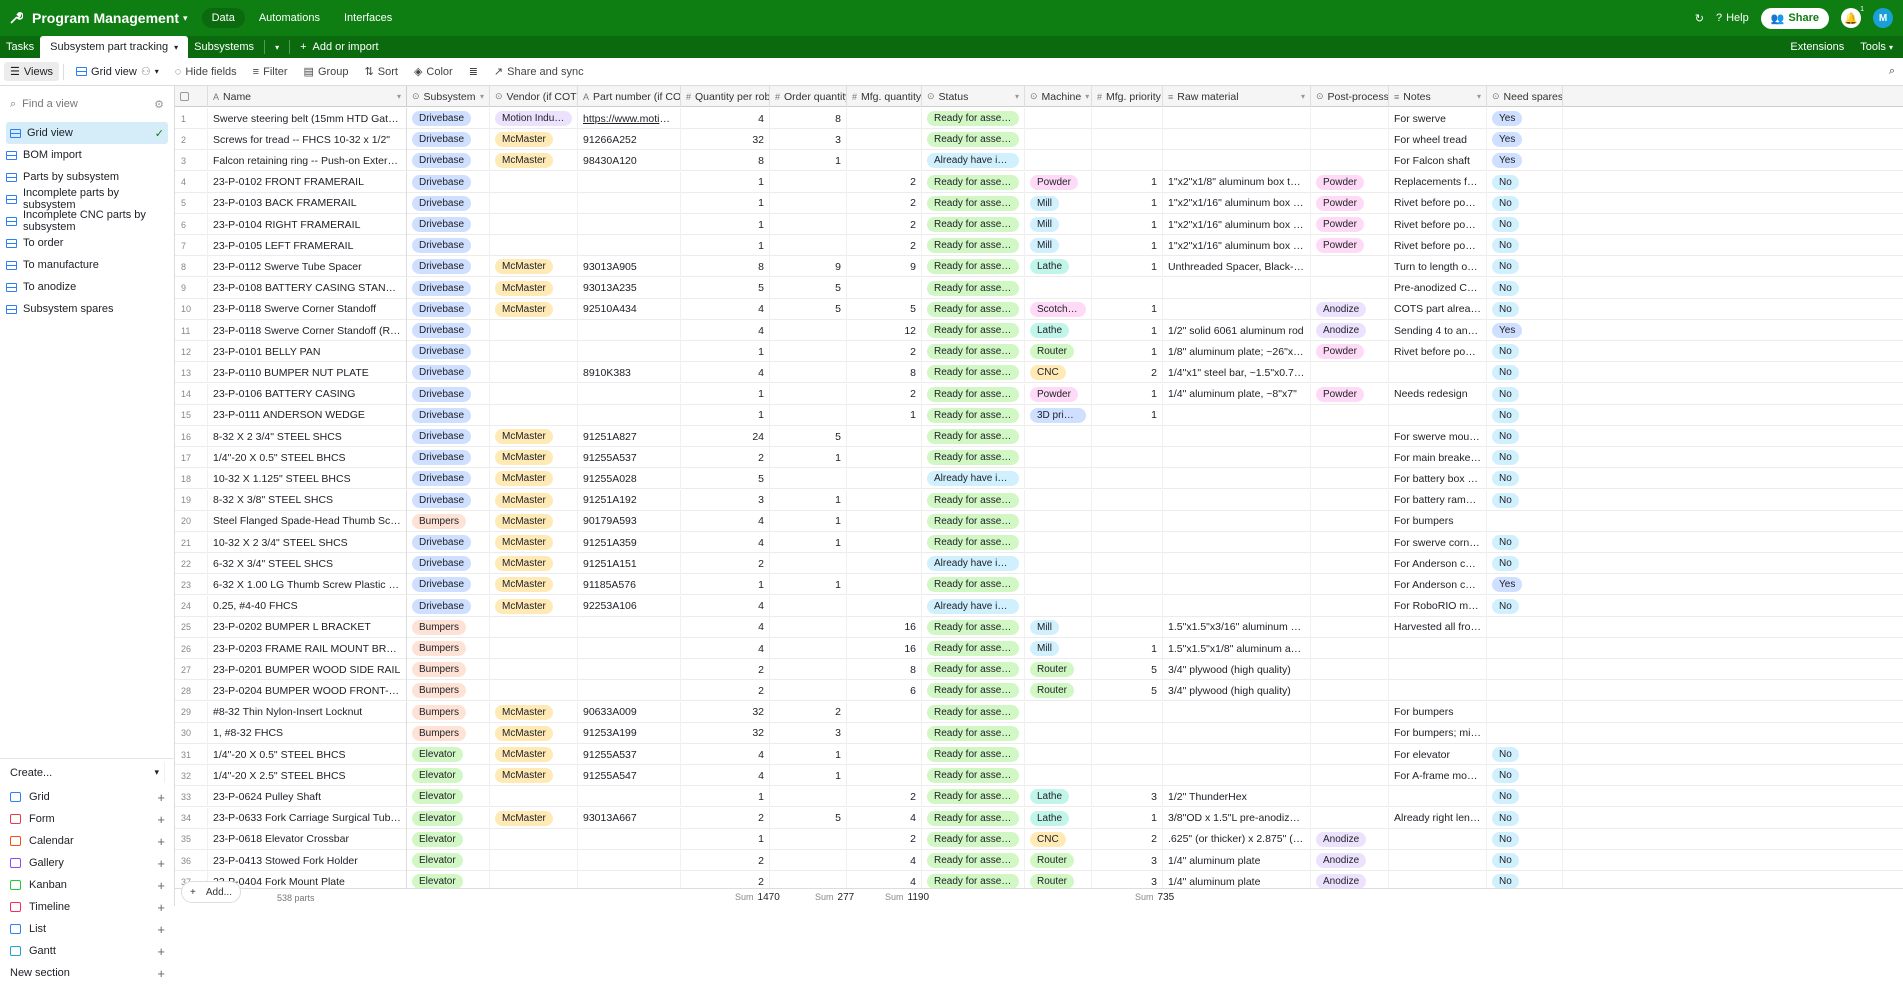  What do you see at coordinates (629, 585) in the screenshot?
I see `cell-part-number: 91185A576` at bounding box center [629, 585].